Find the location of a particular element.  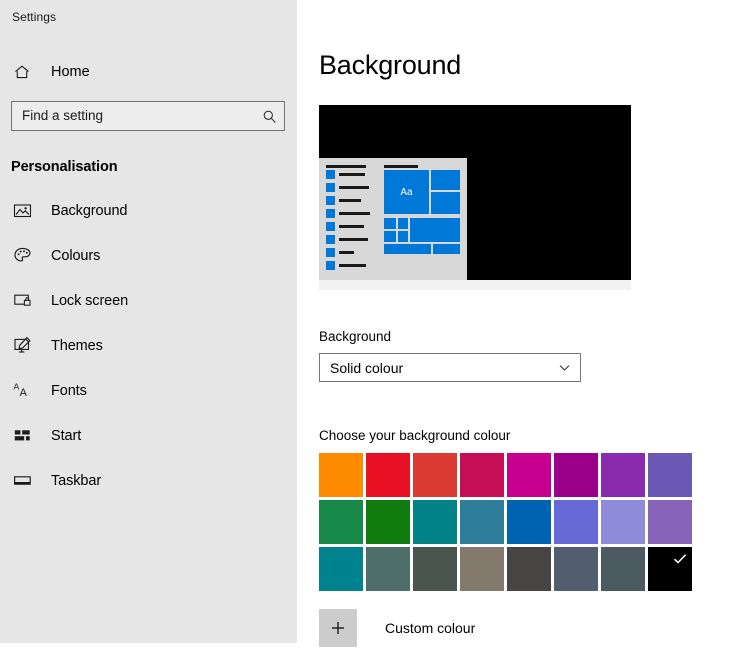

colour-swatch-blue is located at coordinates (529, 522).